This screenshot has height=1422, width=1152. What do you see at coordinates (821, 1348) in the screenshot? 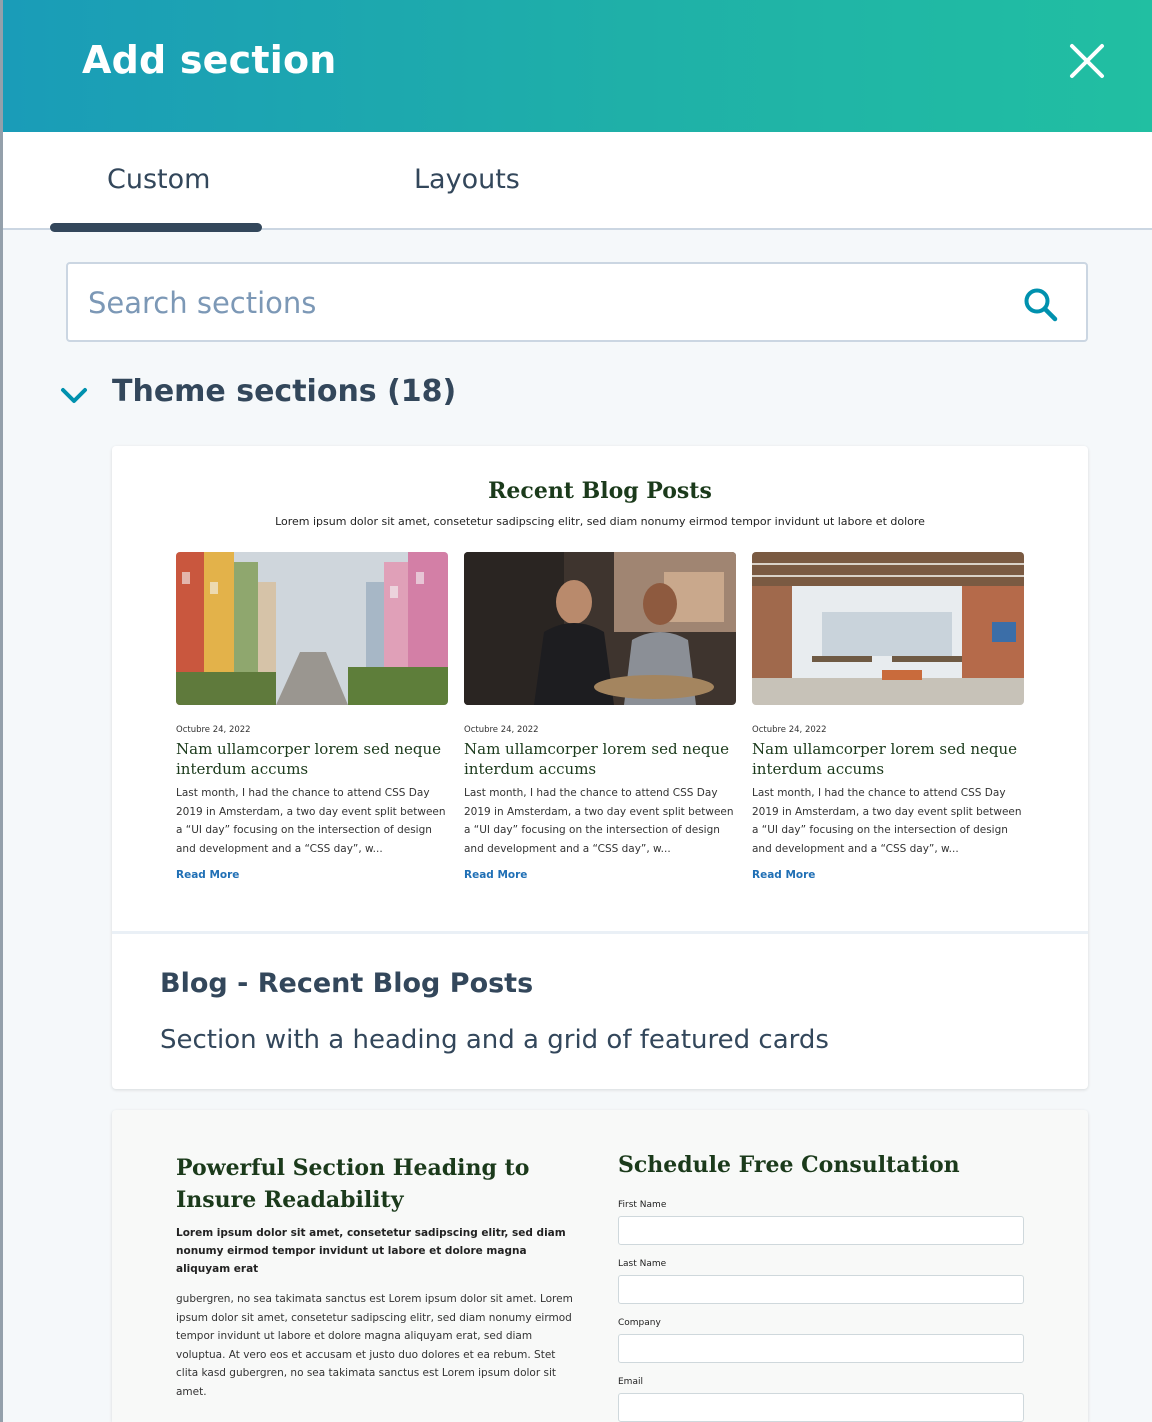
I see `company-field` at bounding box center [821, 1348].